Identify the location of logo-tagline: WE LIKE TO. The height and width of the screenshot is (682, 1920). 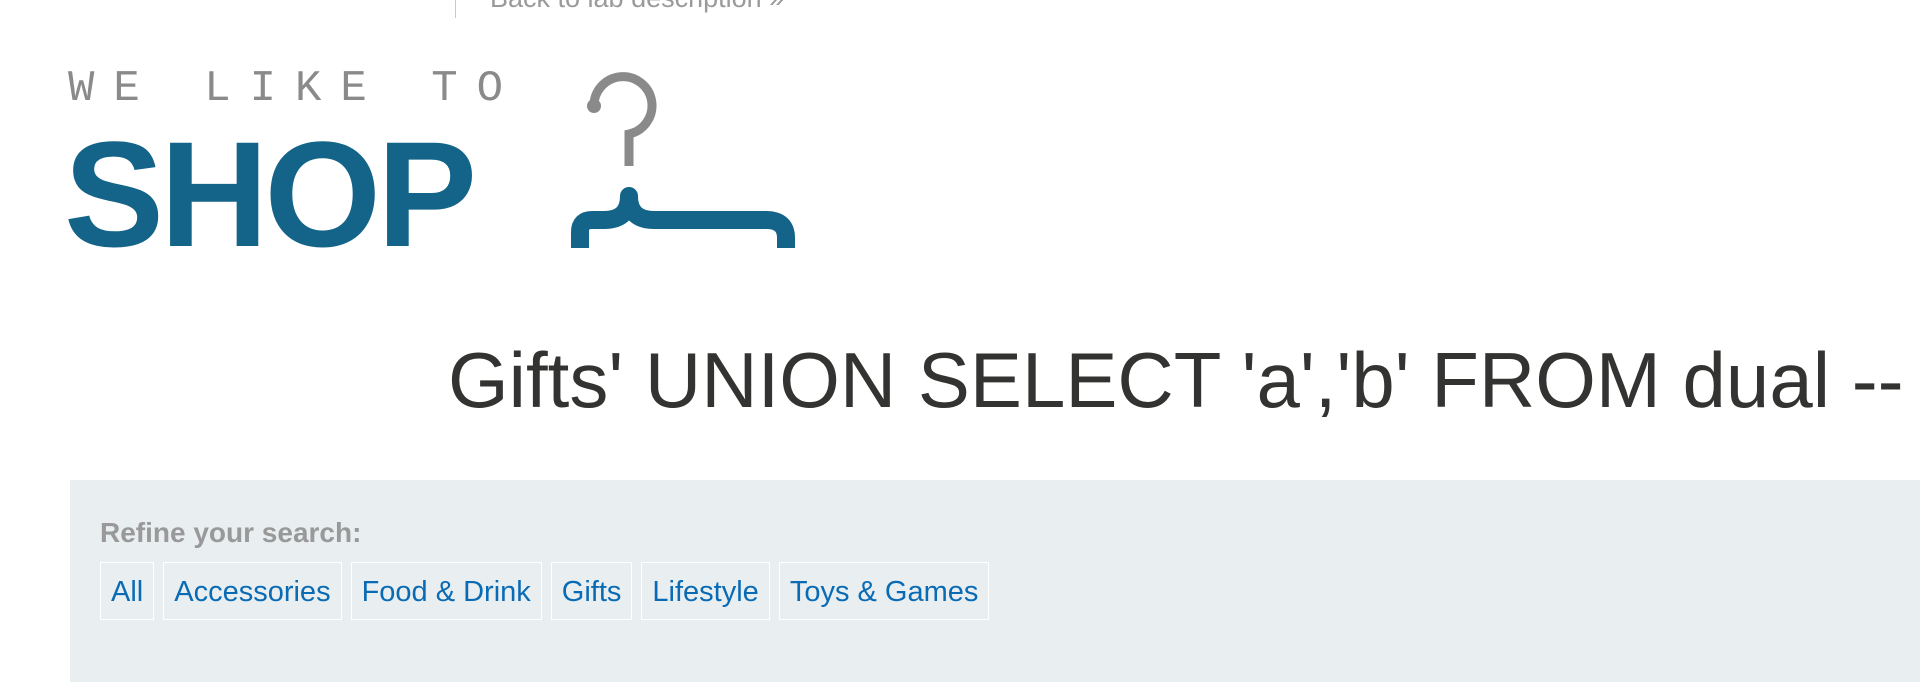
(295, 89).